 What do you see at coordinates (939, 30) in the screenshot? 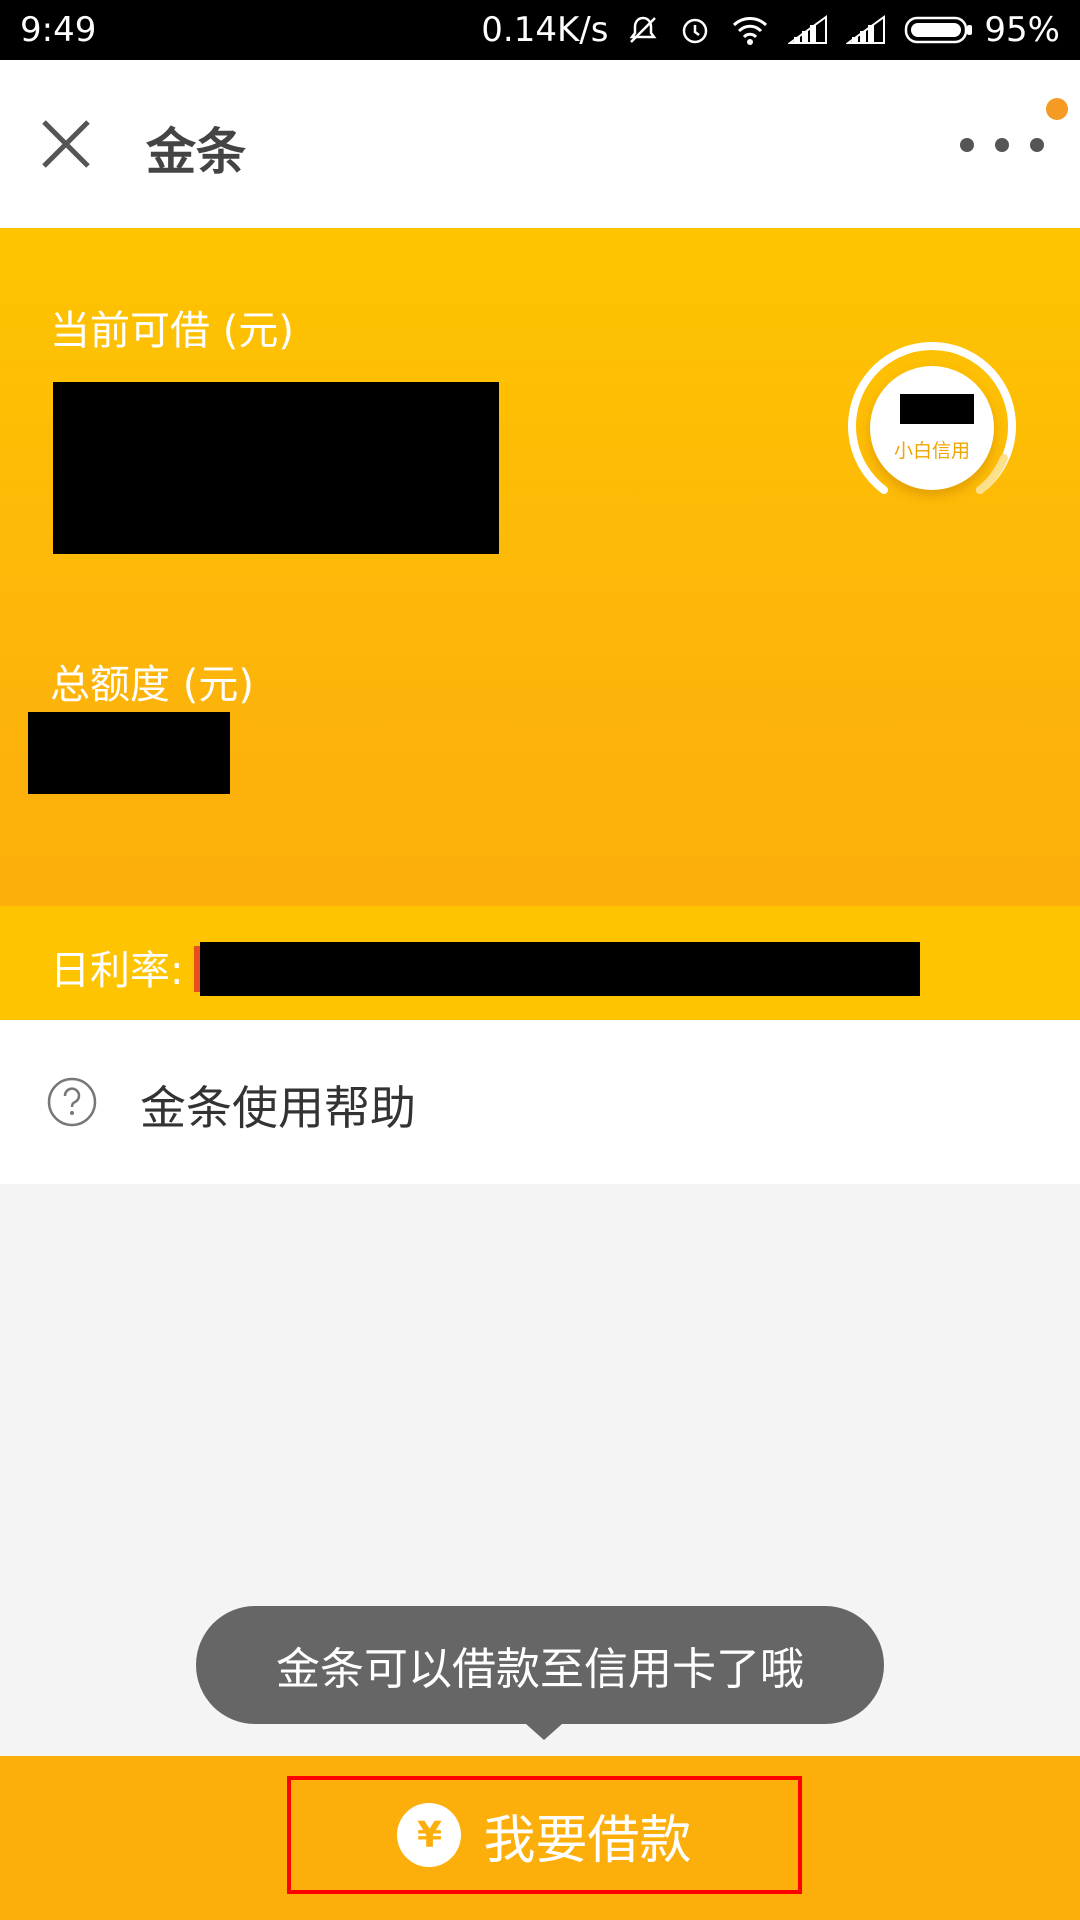
I see `battery-icon` at bounding box center [939, 30].